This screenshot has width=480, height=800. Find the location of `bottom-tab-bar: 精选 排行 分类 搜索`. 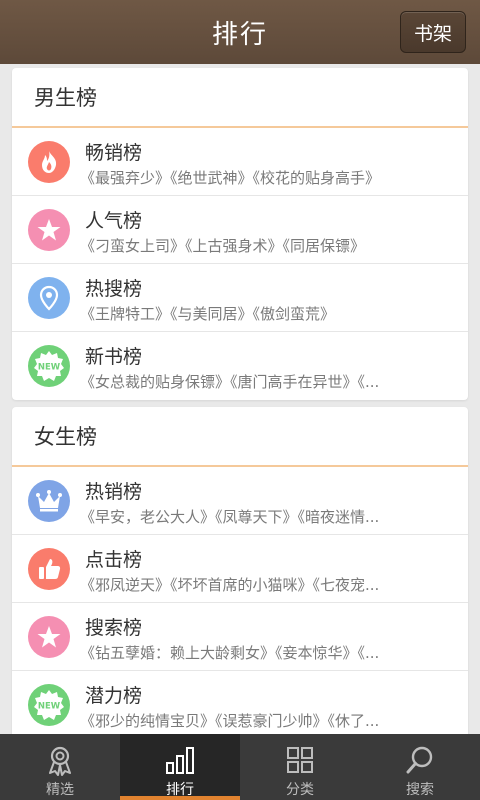

bottom-tab-bar: 精选 排行 分类 搜索 is located at coordinates (240, 767).